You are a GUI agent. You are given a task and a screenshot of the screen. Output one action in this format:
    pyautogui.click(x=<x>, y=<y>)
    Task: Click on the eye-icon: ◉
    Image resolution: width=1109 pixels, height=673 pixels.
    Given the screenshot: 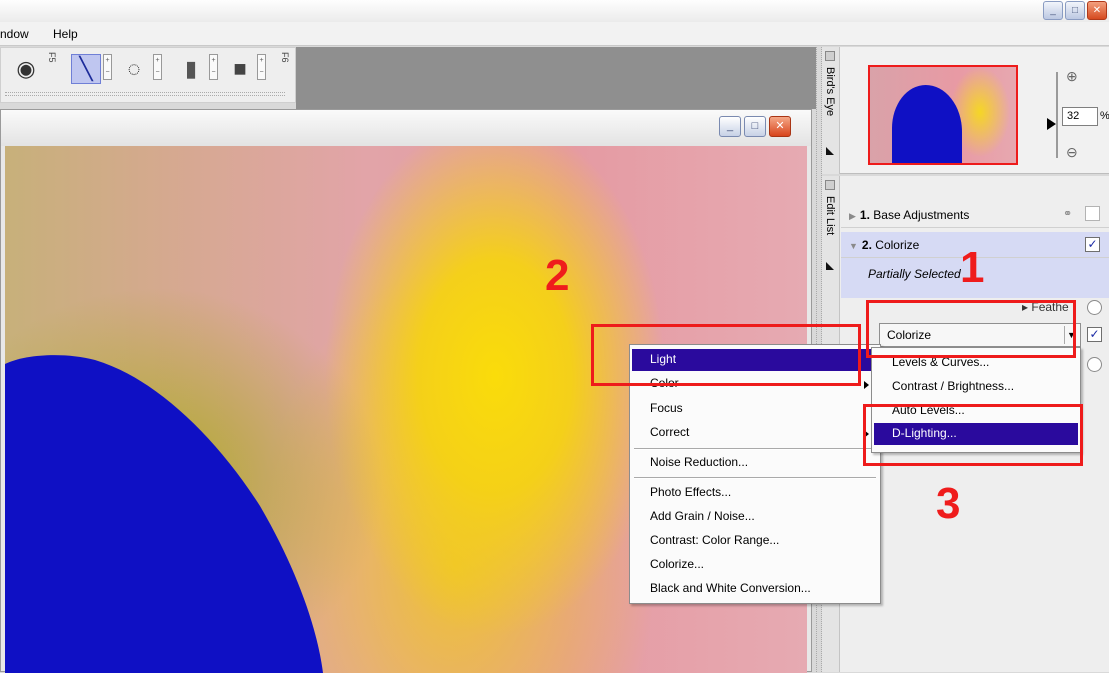 What is the action you would take?
    pyautogui.click(x=26, y=69)
    